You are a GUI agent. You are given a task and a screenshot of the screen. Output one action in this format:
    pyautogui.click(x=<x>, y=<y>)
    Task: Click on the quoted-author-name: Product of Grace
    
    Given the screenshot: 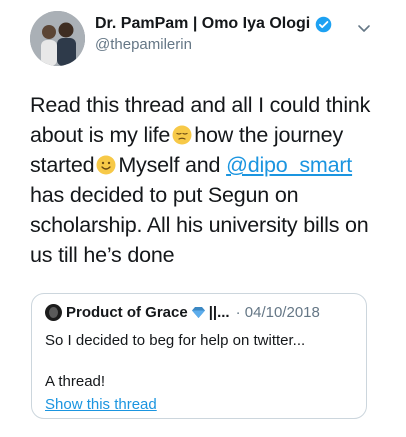 What is the action you would take?
    pyautogui.click(x=127, y=312)
    